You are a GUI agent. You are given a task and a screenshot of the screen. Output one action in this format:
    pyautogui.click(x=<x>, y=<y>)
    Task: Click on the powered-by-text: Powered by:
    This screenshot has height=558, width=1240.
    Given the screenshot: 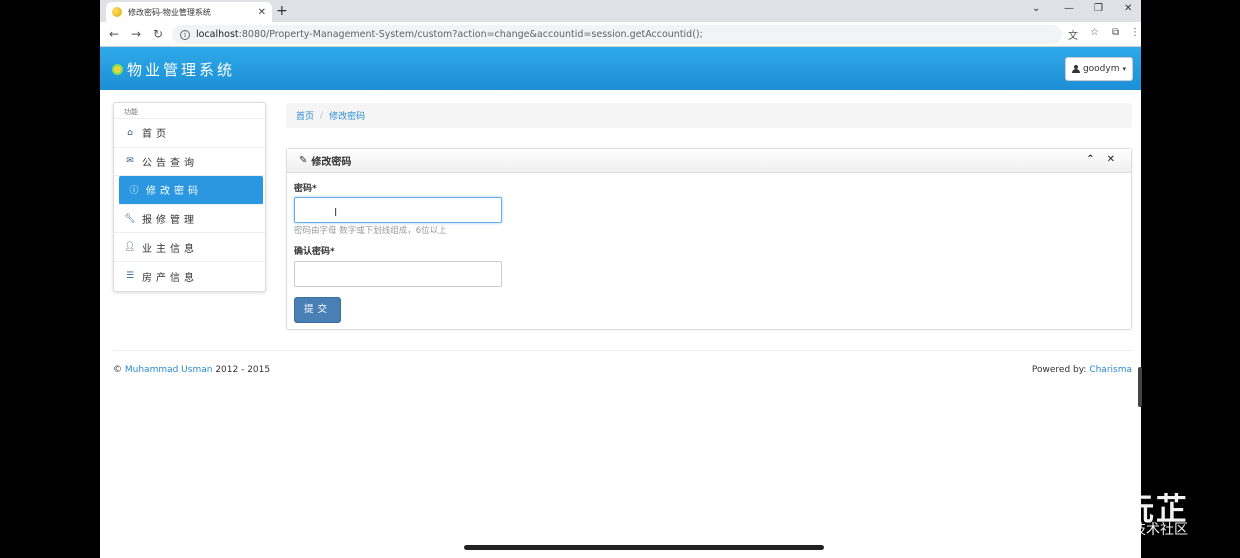 What is the action you would take?
    pyautogui.click(x=1059, y=370)
    